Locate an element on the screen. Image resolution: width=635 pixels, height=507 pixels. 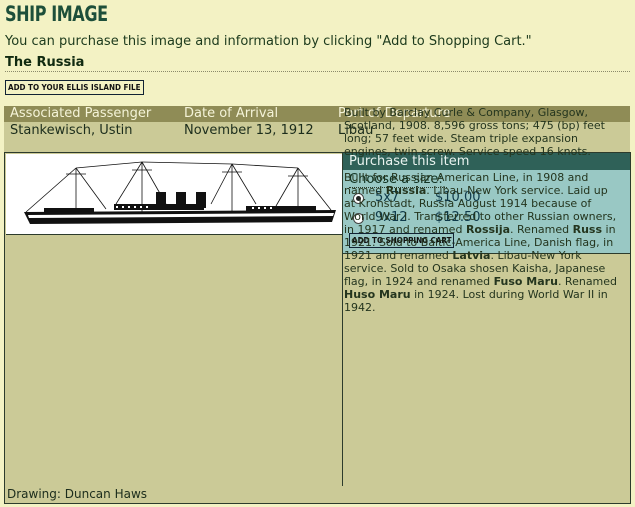
history-name: Rossija is located at coordinates (488, 229).